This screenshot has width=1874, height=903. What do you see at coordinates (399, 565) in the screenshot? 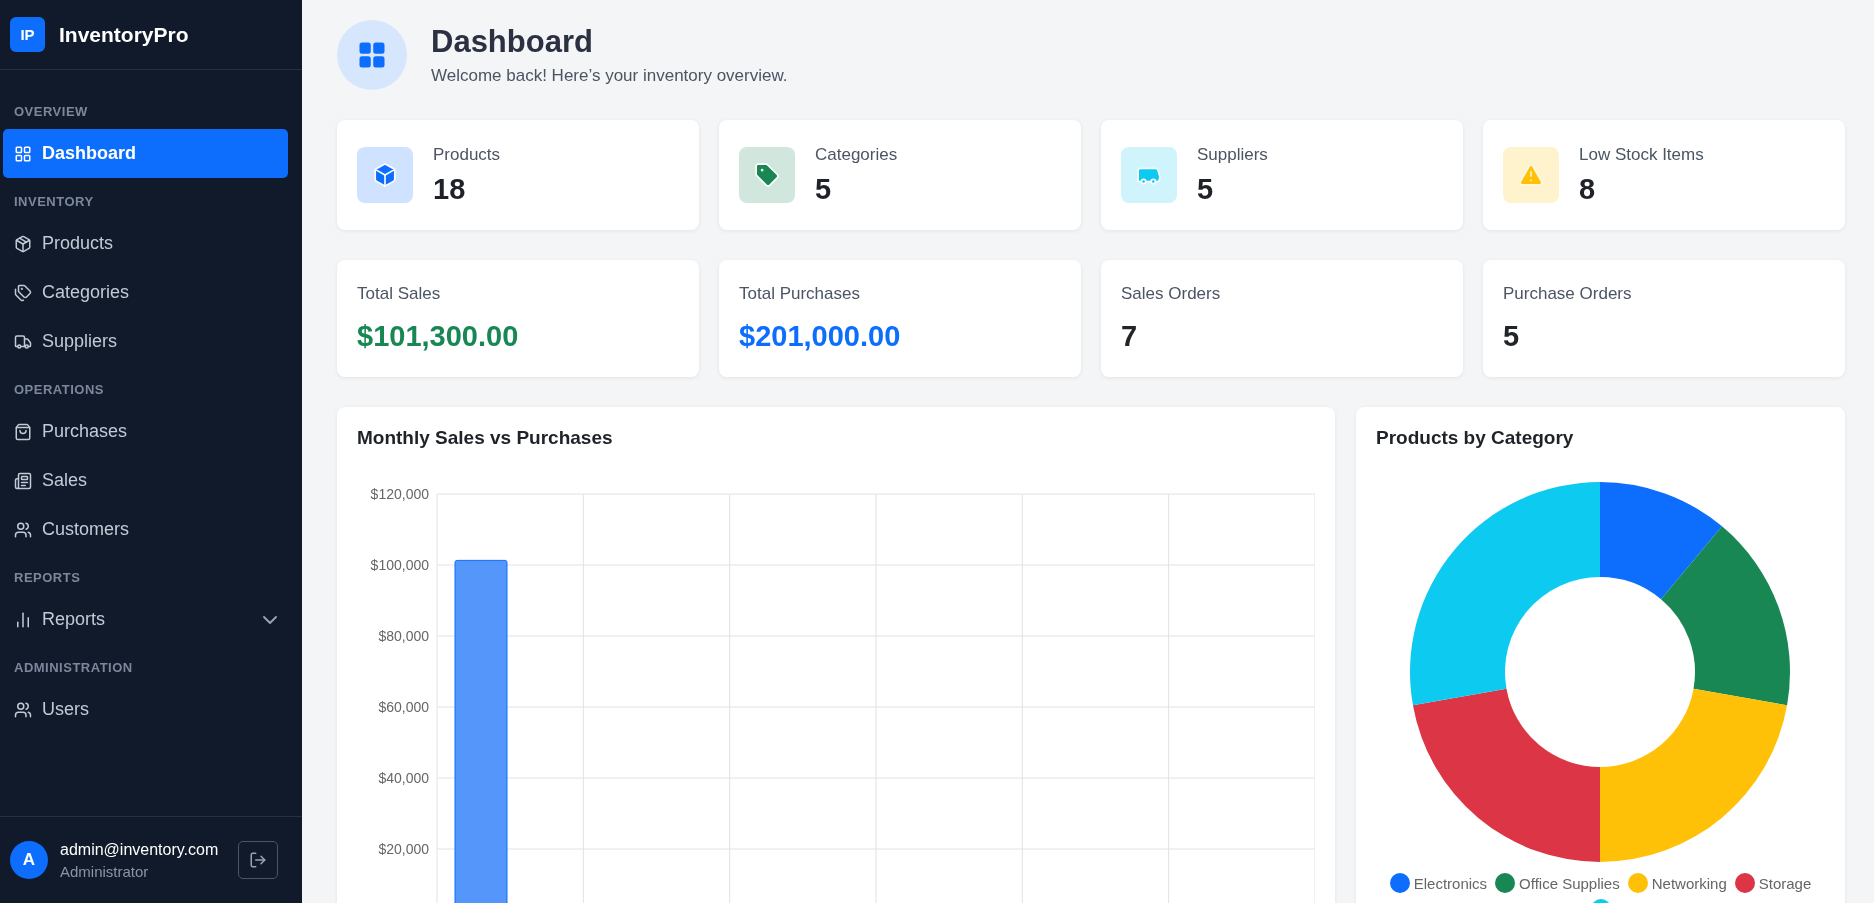
I see `axis-label: $100,000` at bounding box center [399, 565].